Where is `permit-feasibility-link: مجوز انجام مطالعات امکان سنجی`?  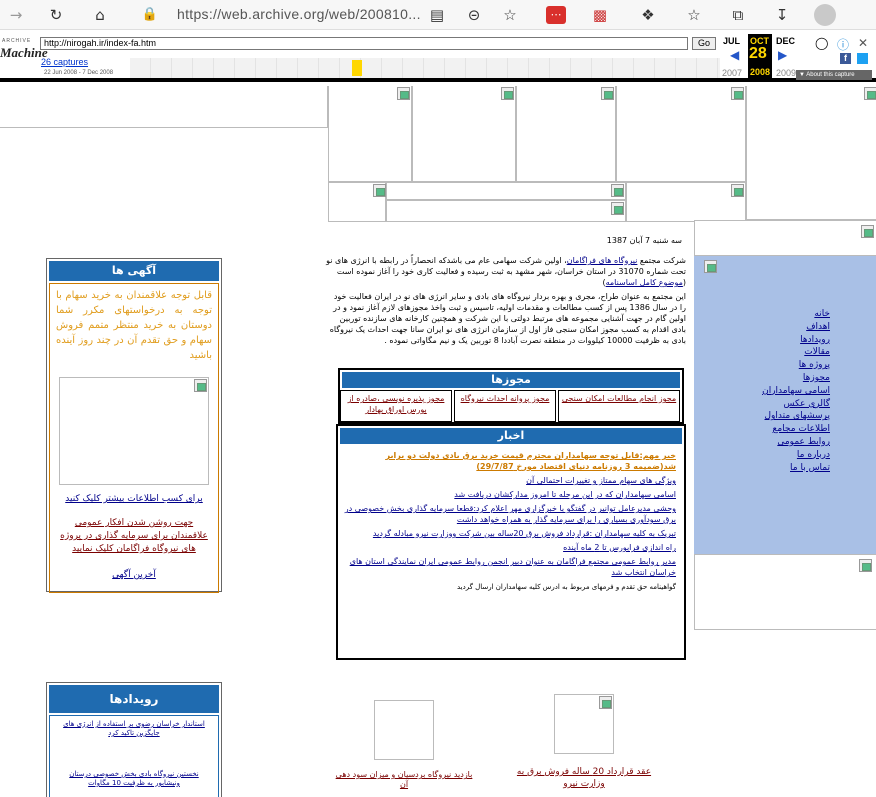 permit-feasibility-link: مجوز انجام مطالعات امکان سنجی is located at coordinates (619, 406).